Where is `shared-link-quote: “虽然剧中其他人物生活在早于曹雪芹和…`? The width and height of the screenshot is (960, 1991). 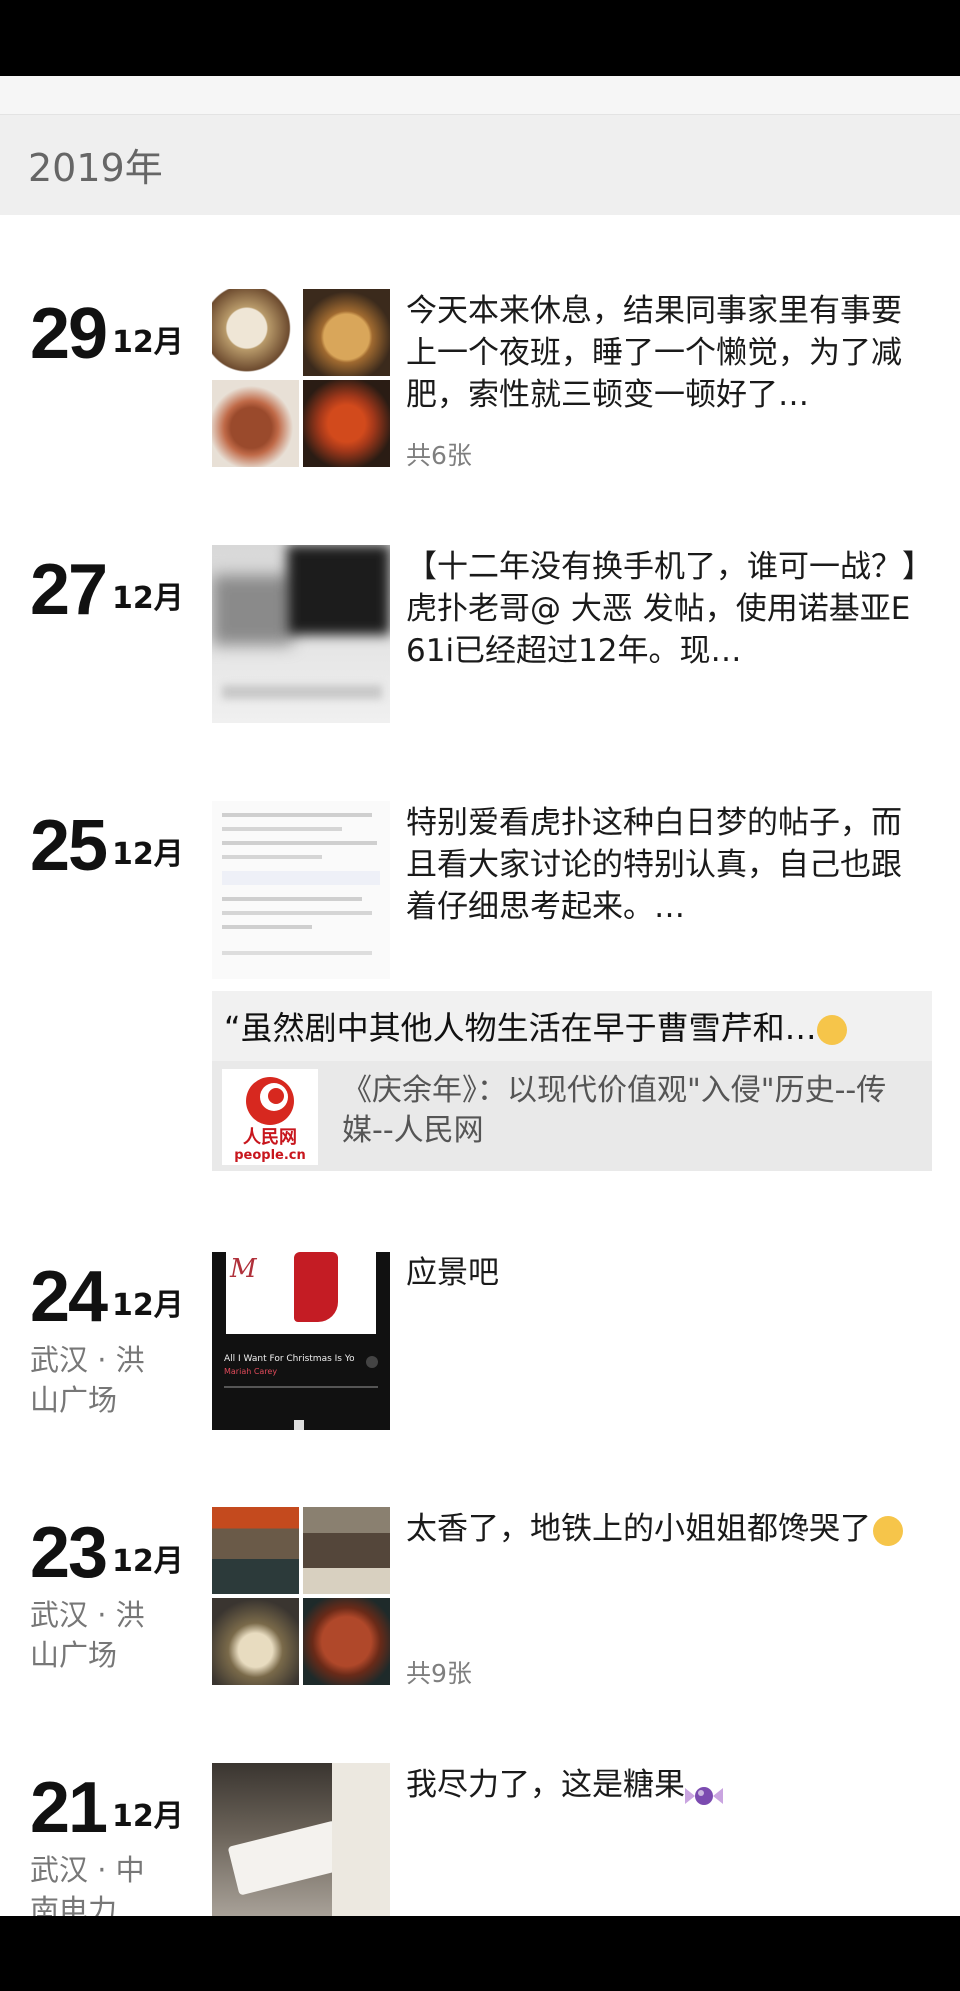
shared-link-quote: “虽然剧中其他人物生活在早于曹雪芹和… is located at coordinates (574, 1026).